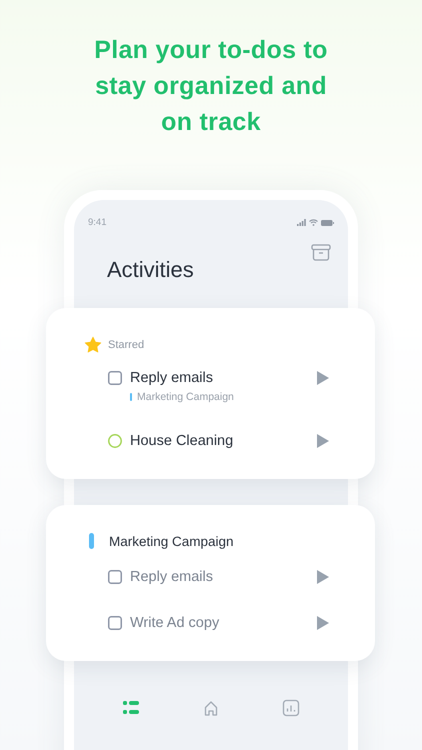 Image resolution: width=422 pixels, height=750 pixels. Describe the element at coordinates (321, 252) in the screenshot. I see `archive-icon` at that location.